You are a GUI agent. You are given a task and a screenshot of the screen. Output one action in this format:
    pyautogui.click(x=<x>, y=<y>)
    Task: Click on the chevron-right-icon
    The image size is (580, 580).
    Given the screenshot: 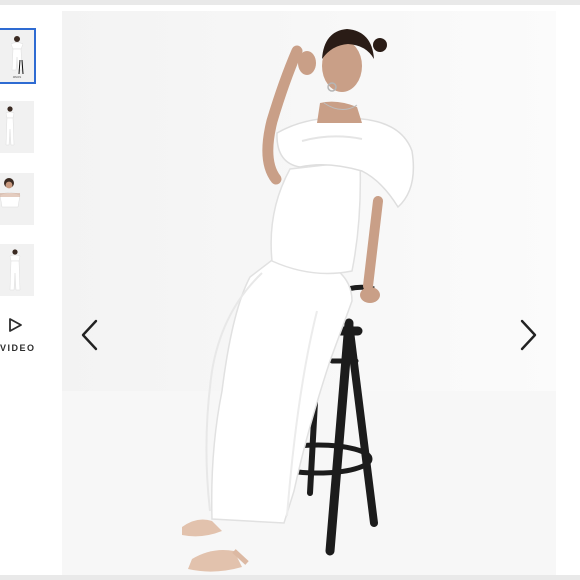 What is the action you would take?
    pyautogui.click(x=528, y=335)
    